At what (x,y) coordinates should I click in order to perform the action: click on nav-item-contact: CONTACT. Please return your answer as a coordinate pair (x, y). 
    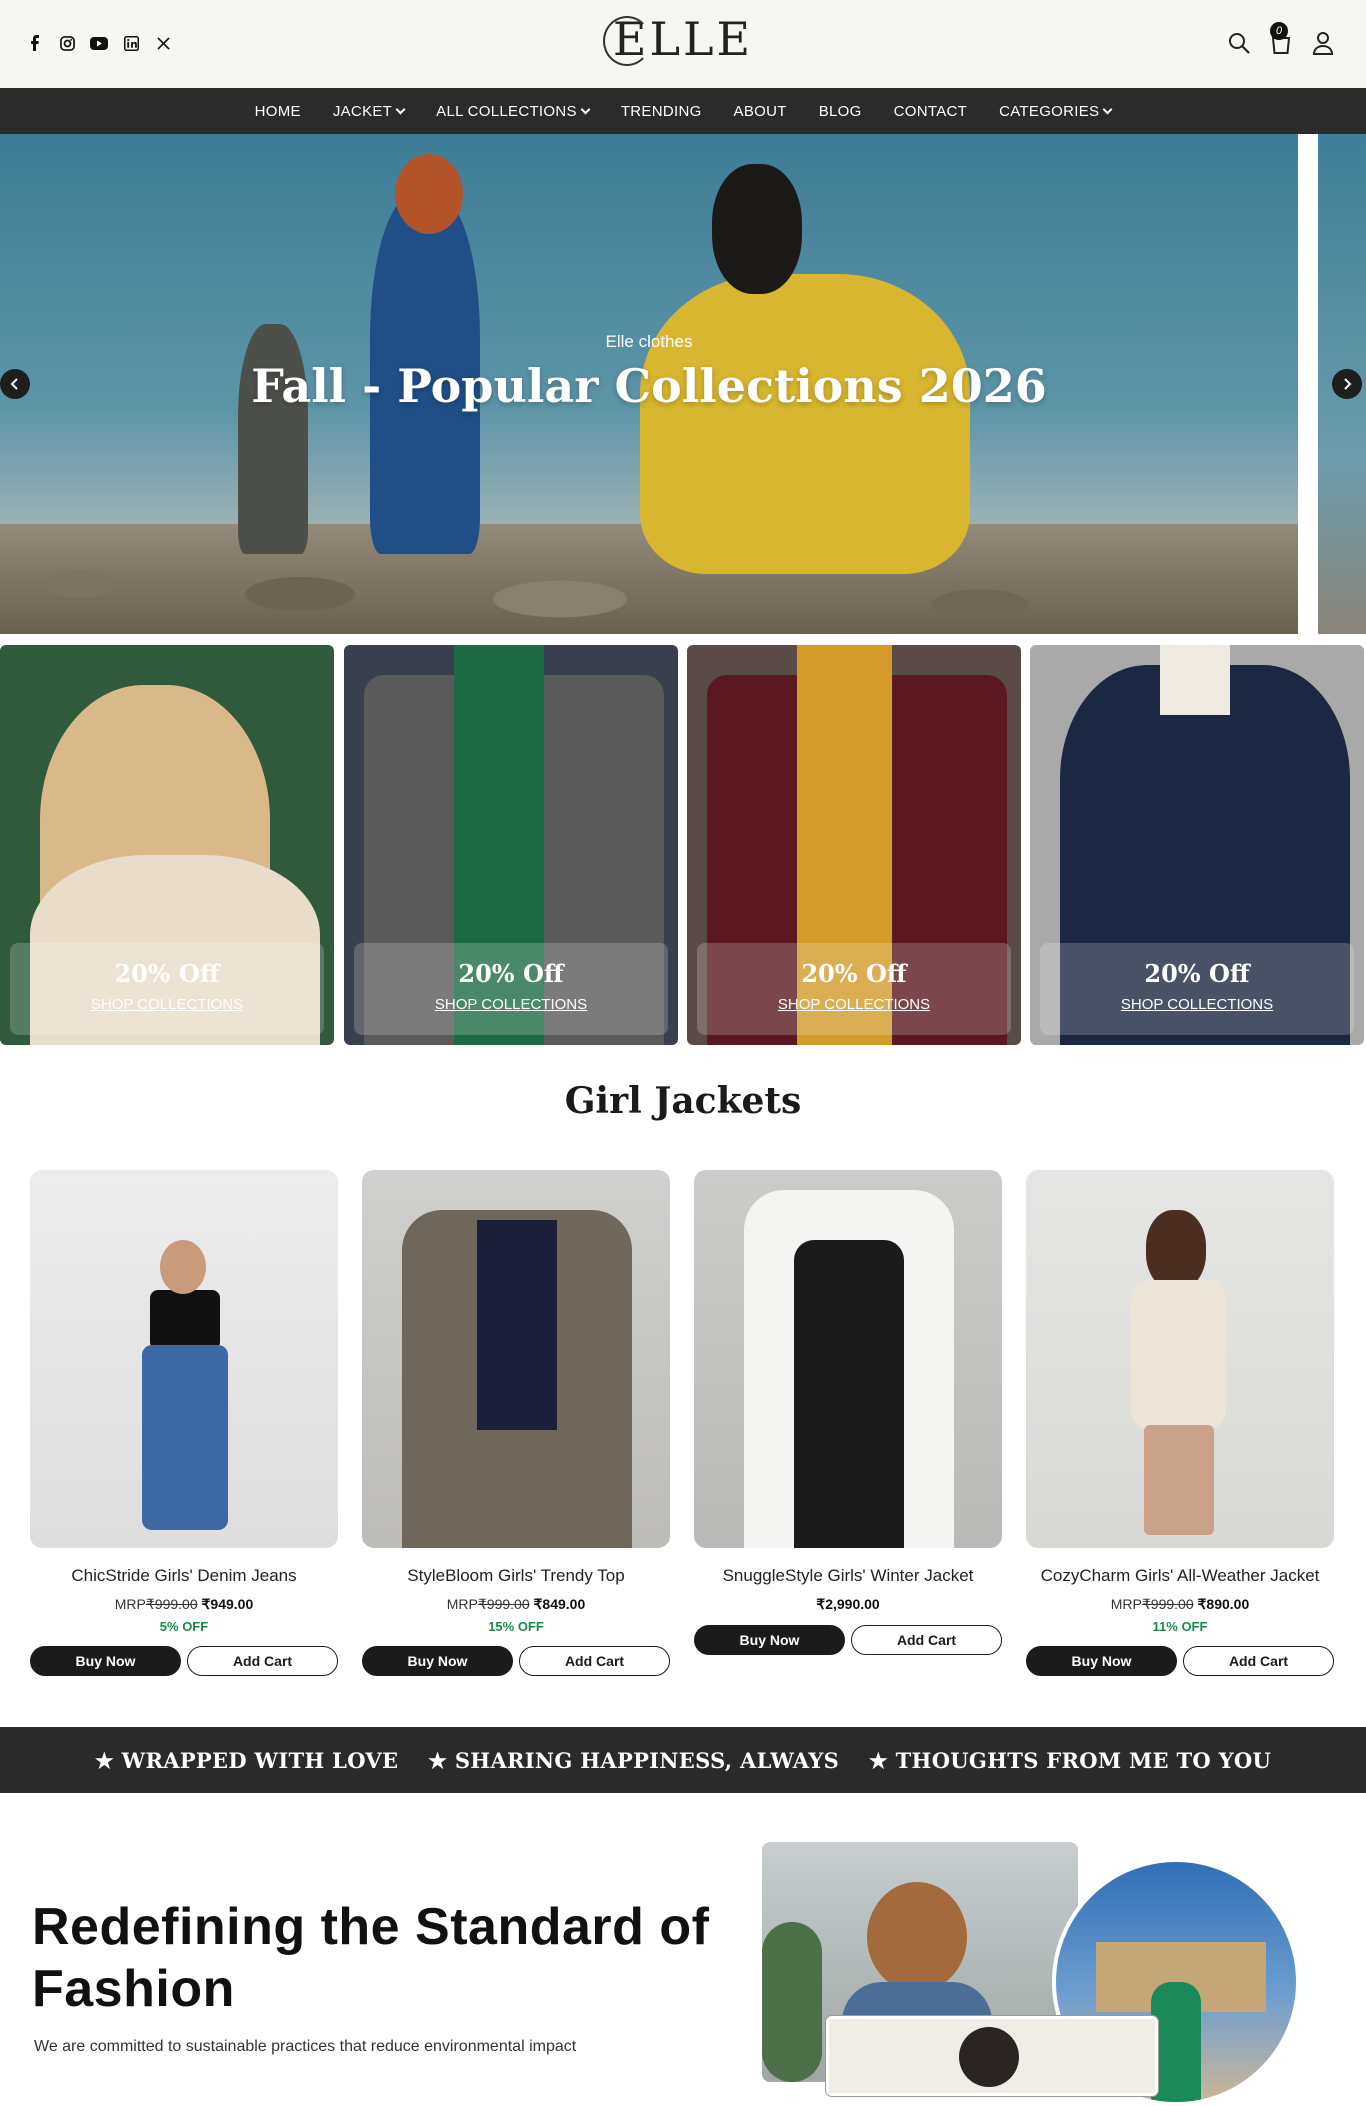
    Looking at the image, I should click on (930, 111).